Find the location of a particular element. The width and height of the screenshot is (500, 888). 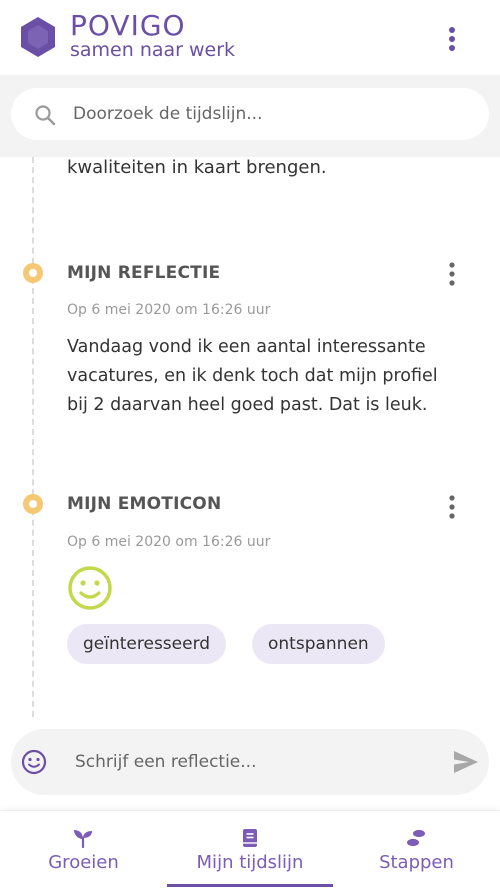

nav-active-indicator is located at coordinates (250, 885).